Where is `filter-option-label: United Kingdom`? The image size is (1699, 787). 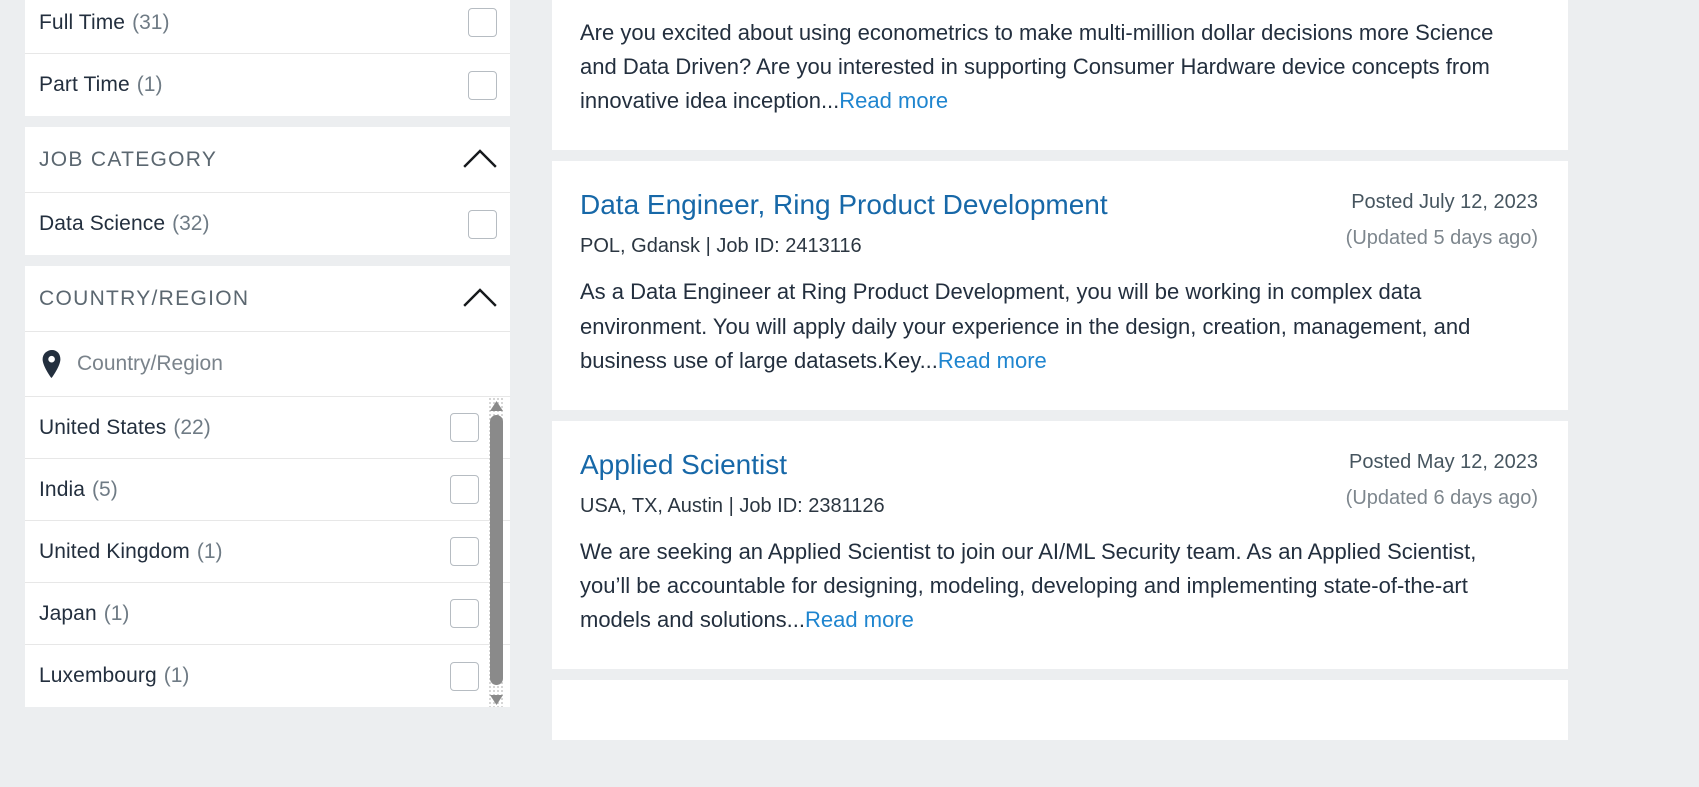
filter-option-label: United Kingdom is located at coordinates (114, 551).